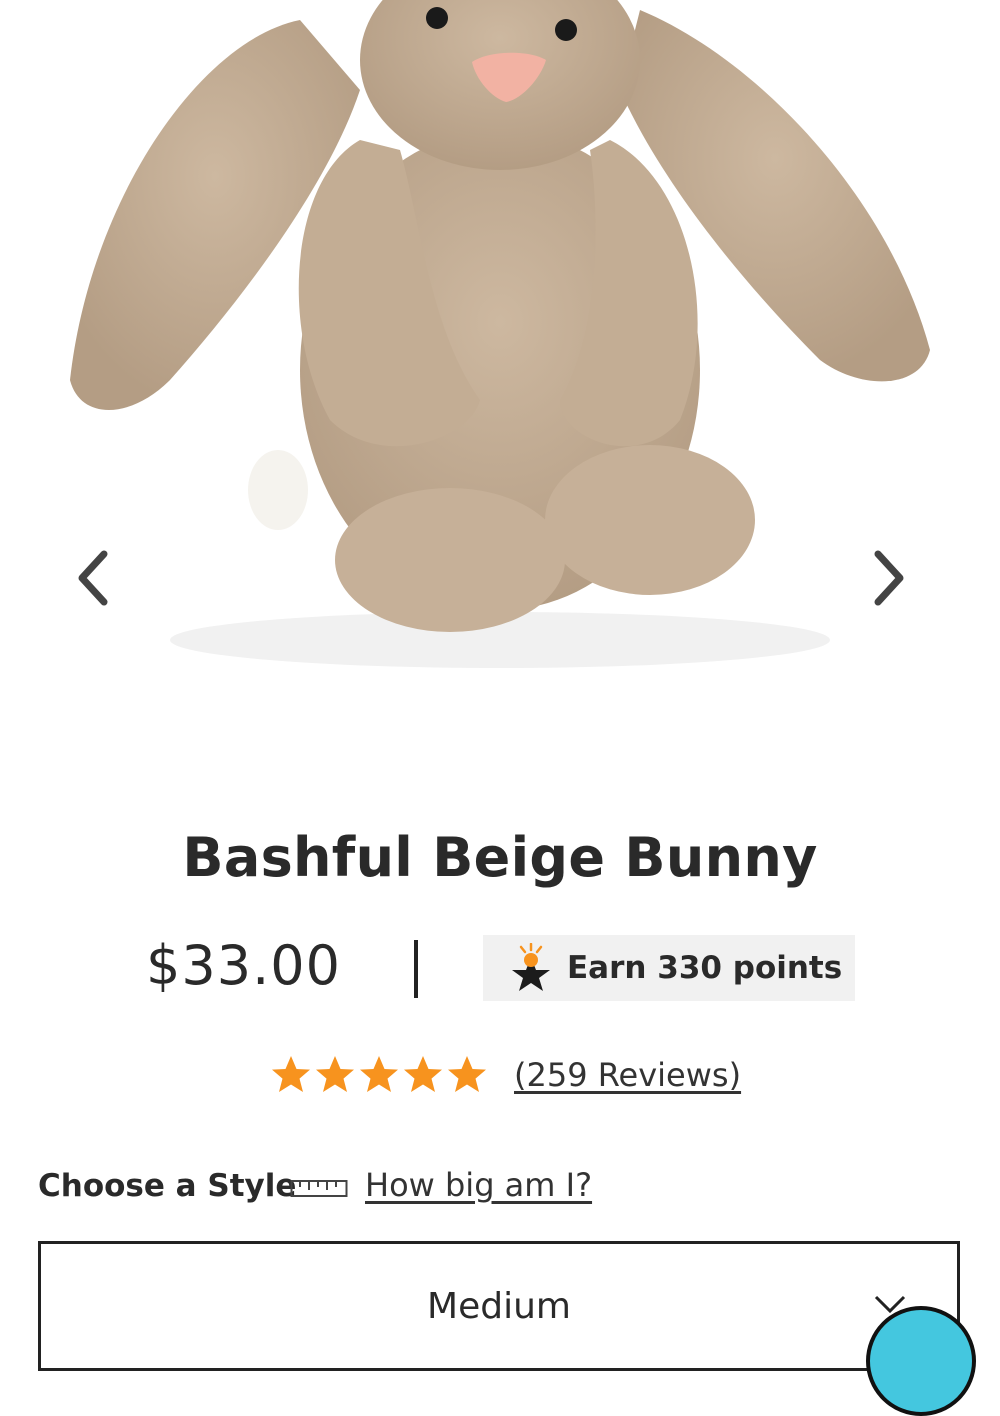  Describe the element at coordinates (416, 969) in the screenshot. I see `price-divider` at that location.